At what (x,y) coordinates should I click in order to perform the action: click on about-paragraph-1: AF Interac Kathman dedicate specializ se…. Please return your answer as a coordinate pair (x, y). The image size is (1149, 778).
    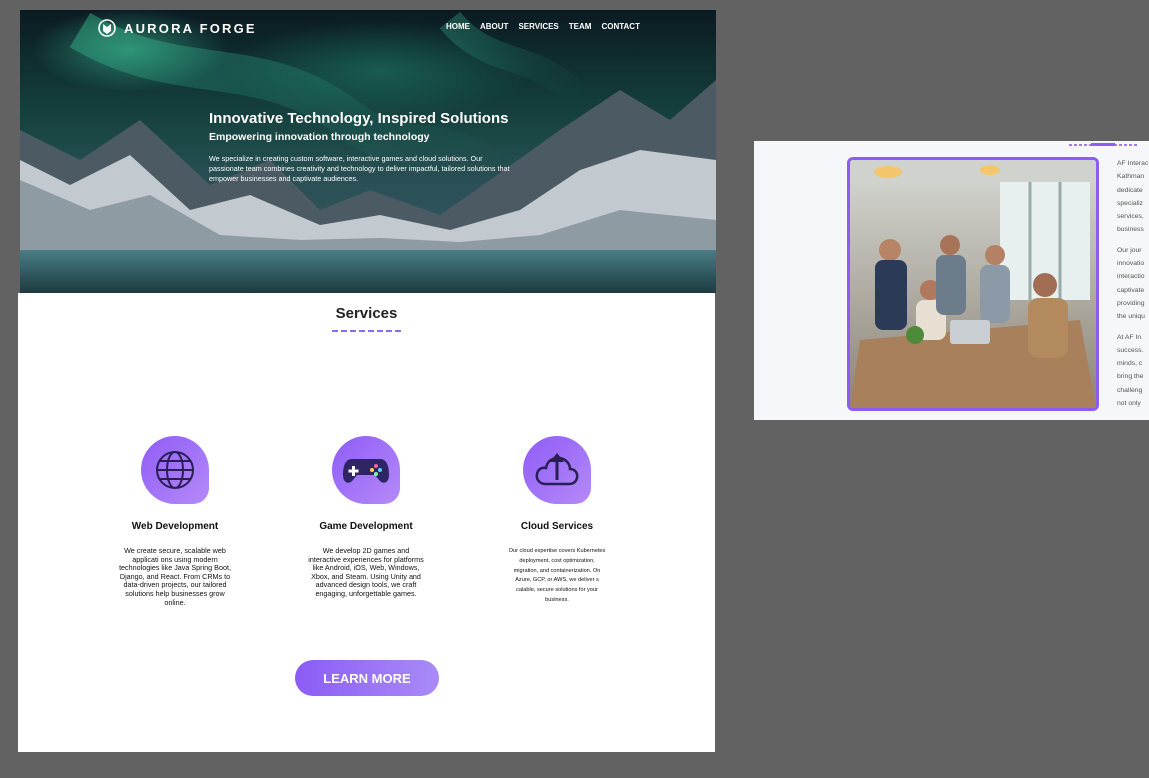
    Looking at the image, I should click on (1133, 197).